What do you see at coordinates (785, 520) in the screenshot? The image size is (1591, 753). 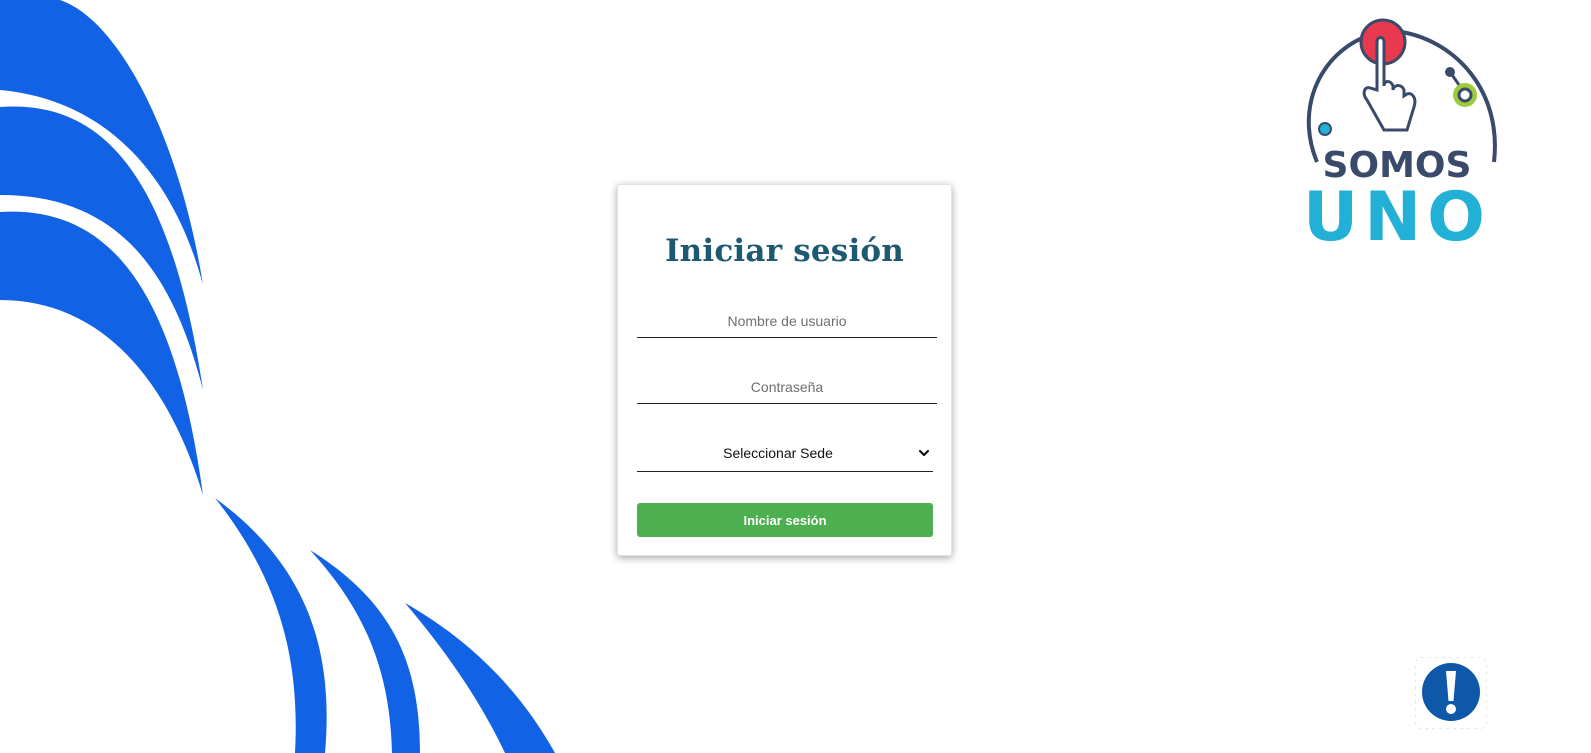 I see `login-submit-button: Iniciar sesión` at bounding box center [785, 520].